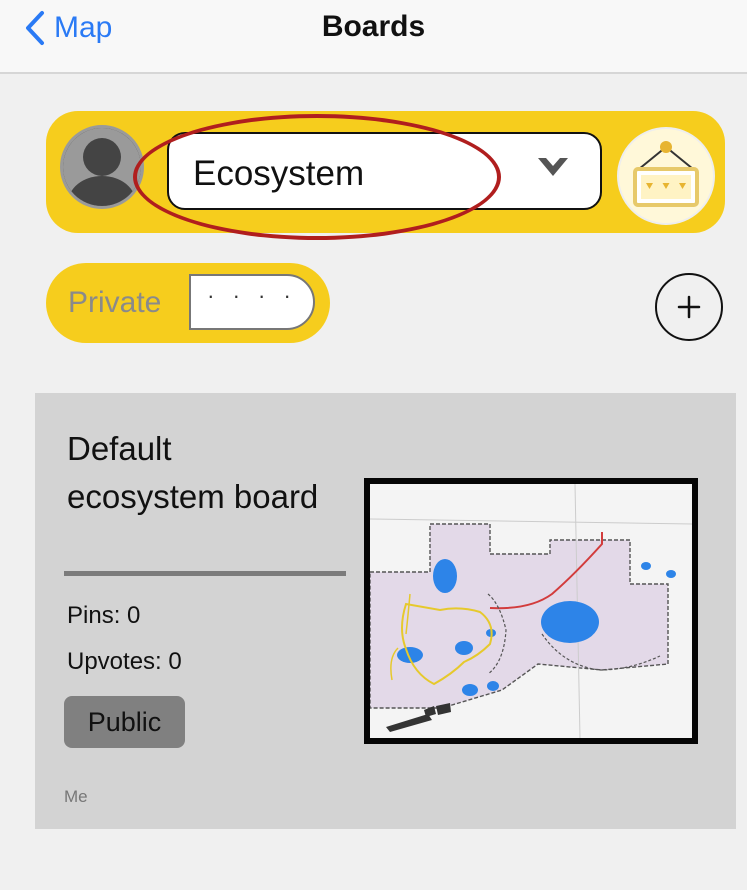 This screenshot has height=890, width=747. I want to click on board-title: Default ecosystem board, so click(193, 472).